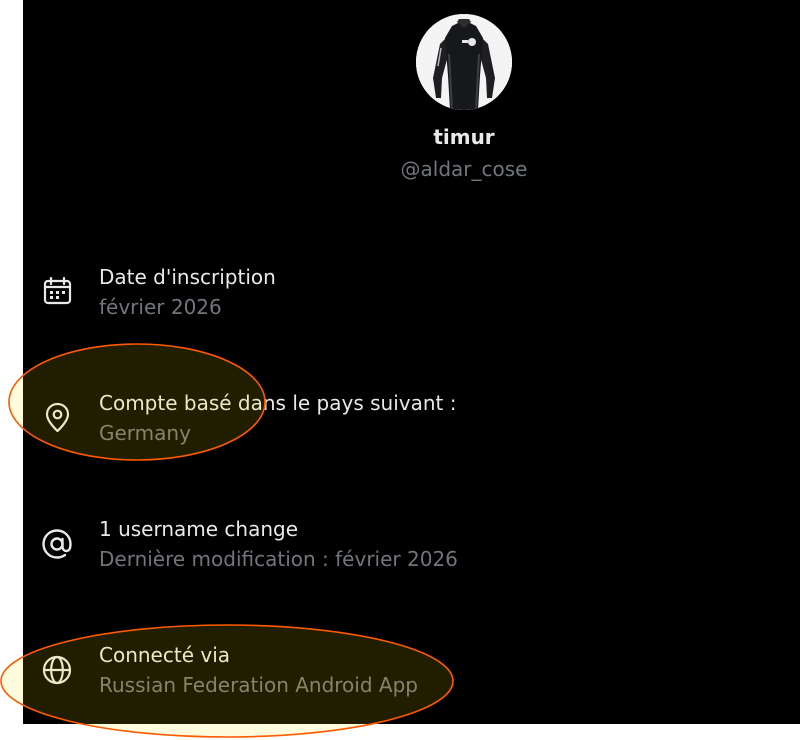 Image resolution: width=800 pixels, height=740 pixels. Describe the element at coordinates (258, 685) in the screenshot. I see `connected-via-value: Russian Federation Android App` at that location.